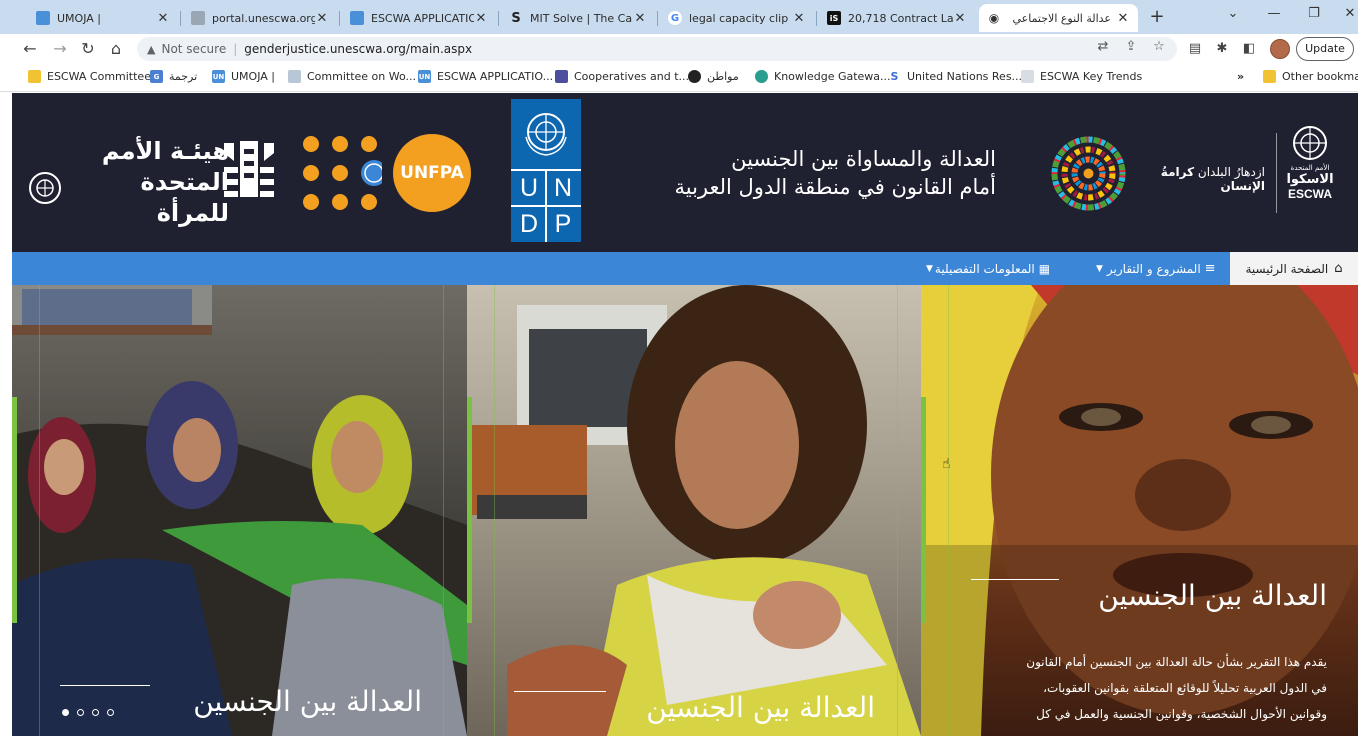  What do you see at coordinates (243, 76) in the screenshot?
I see `bookmark-umoja: UN UMOJA |` at bounding box center [243, 76].